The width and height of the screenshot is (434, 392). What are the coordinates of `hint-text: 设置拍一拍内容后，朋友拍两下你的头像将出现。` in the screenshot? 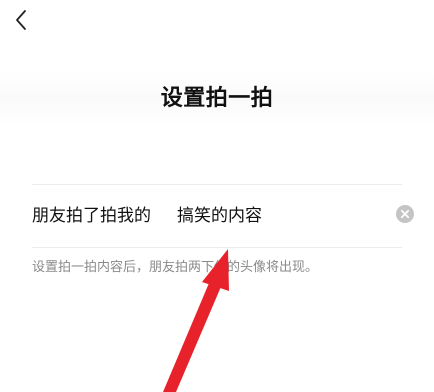 It's located at (175, 267).